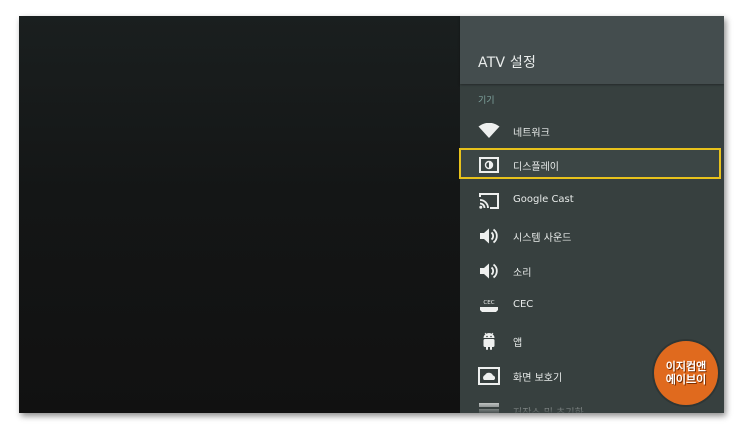 The width and height of the screenshot is (743, 430). What do you see at coordinates (536, 167) in the screenshot?
I see `menu-item-label: 디스플레이` at bounding box center [536, 167].